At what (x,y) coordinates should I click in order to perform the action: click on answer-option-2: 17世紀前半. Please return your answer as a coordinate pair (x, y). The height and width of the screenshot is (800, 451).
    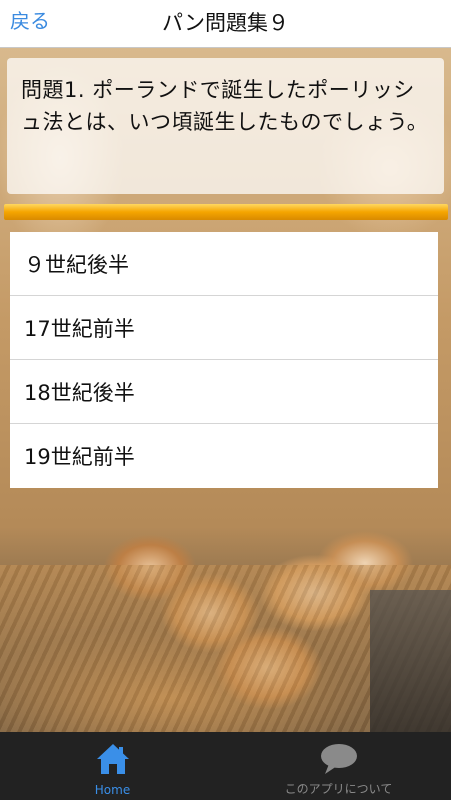
    Looking at the image, I should click on (224, 328).